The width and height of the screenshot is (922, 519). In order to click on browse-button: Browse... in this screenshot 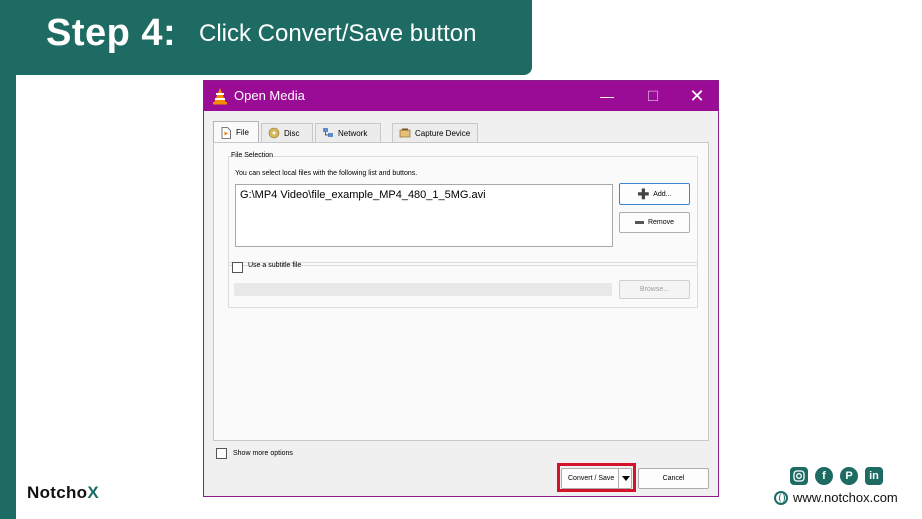, I will do `click(654, 289)`.